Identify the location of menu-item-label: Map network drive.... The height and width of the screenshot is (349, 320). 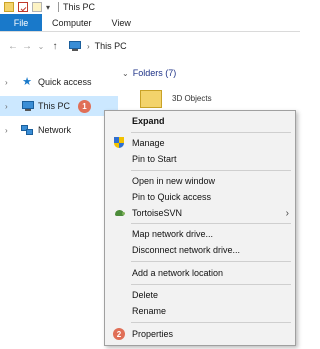
(173, 234).